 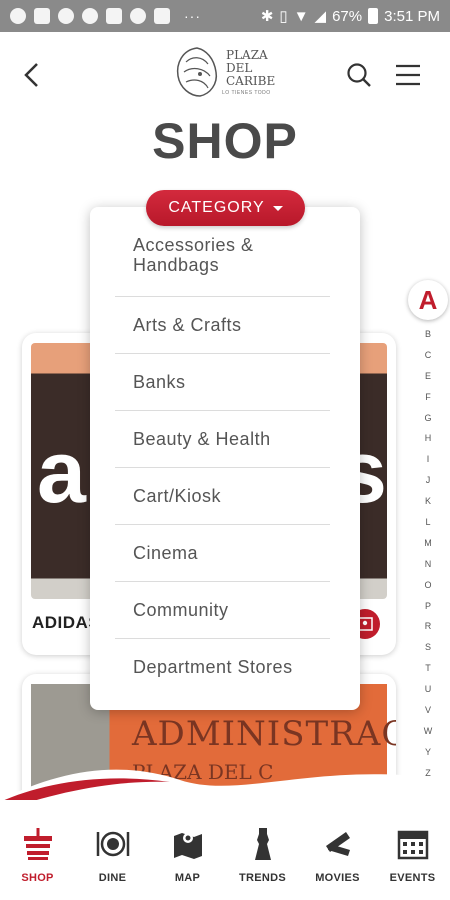 I want to click on dress-icon, so click(x=262, y=844).